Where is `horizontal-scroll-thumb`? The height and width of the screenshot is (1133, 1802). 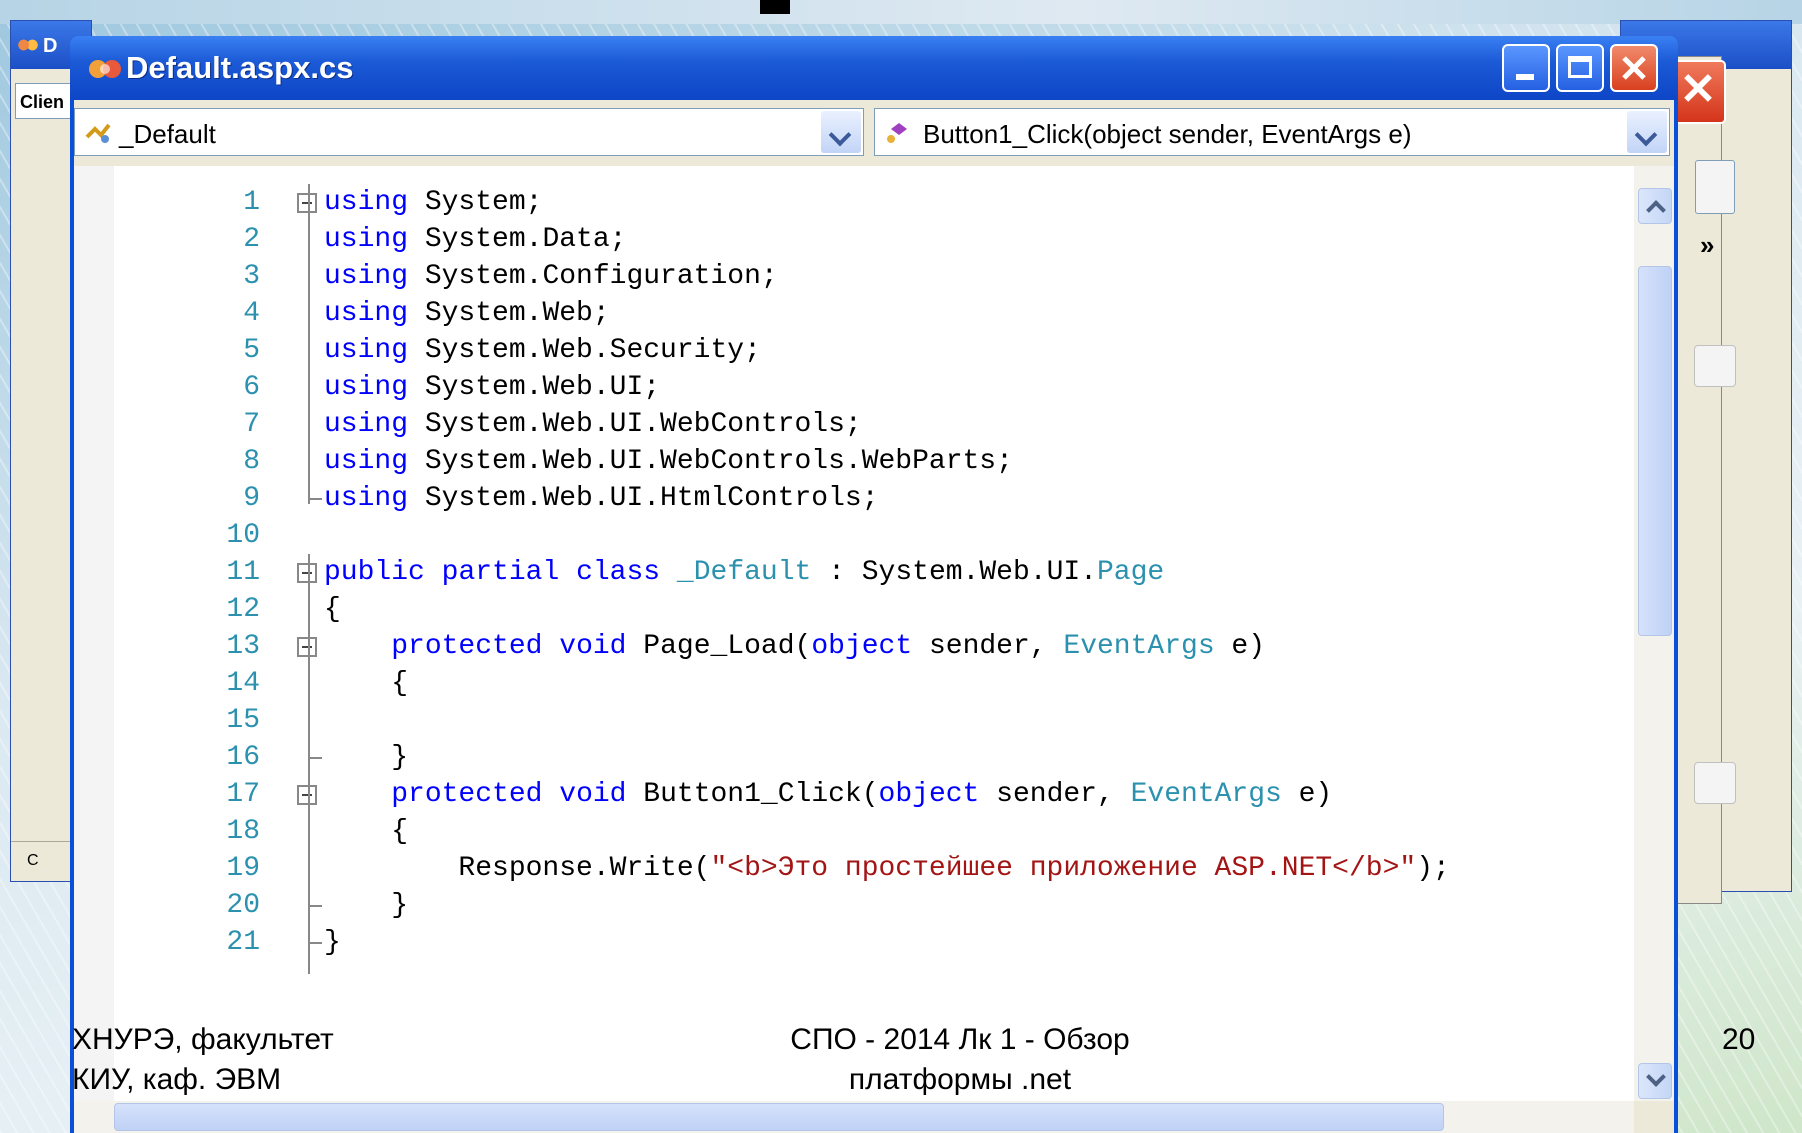
horizontal-scroll-thumb is located at coordinates (779, 1117).